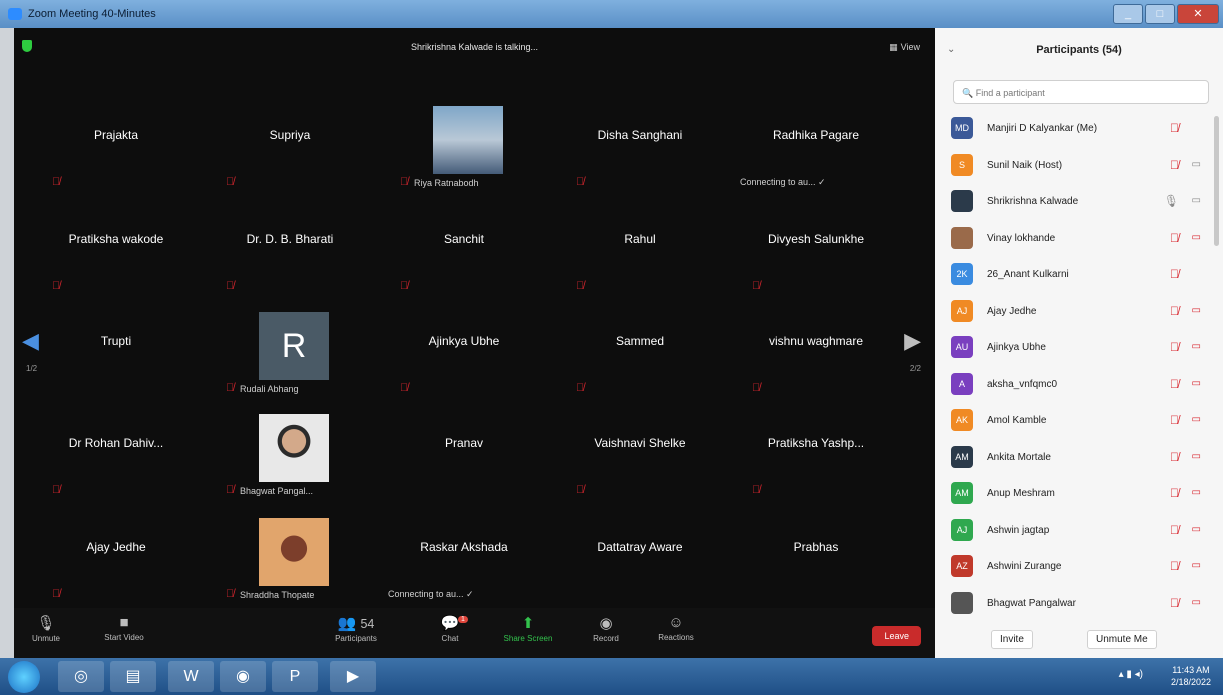 The image size is (1223, 695). I want to click on tile-label: Riya Ratnabodh, so click(446, 183).